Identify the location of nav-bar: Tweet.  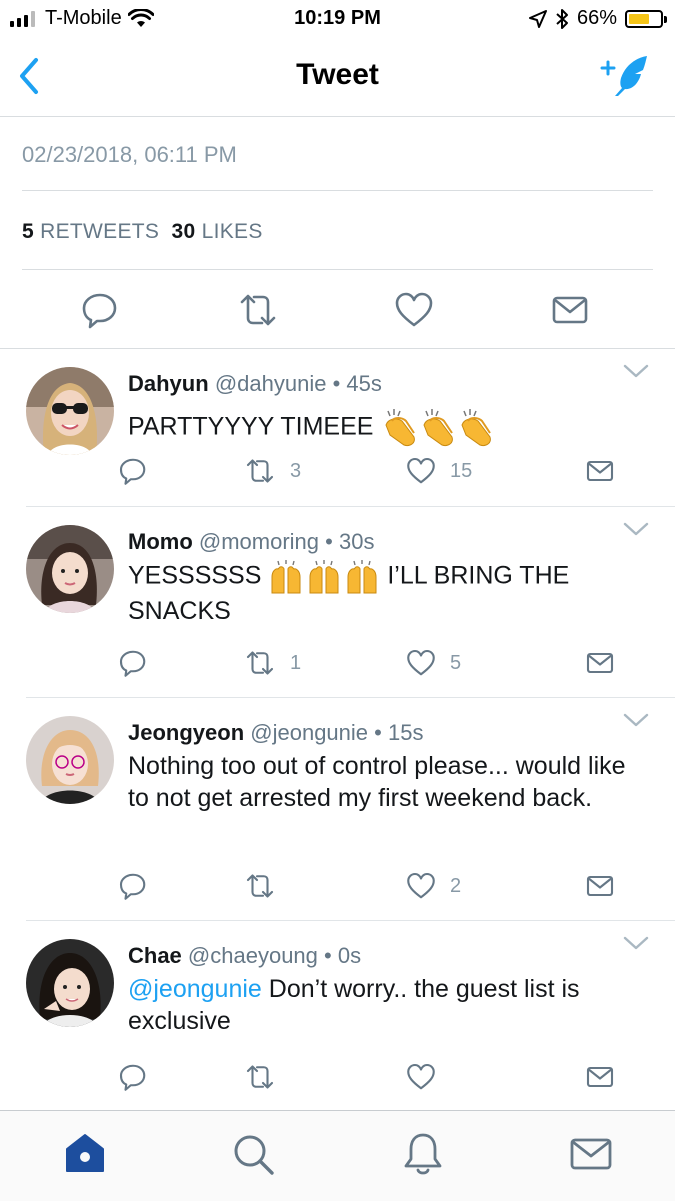
(337, 77).